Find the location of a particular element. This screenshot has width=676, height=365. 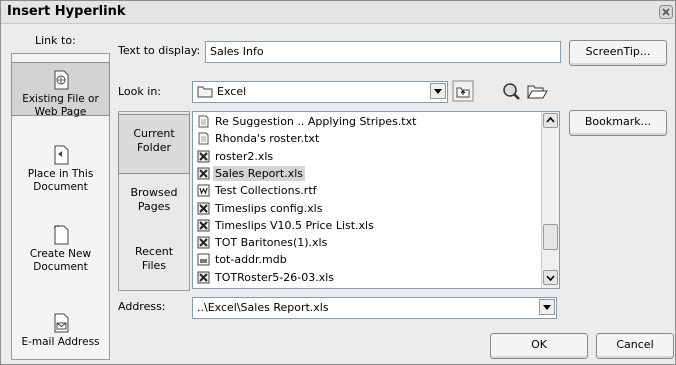

place-in-document-label-1: Place in This is located at coordinates (60, 174).